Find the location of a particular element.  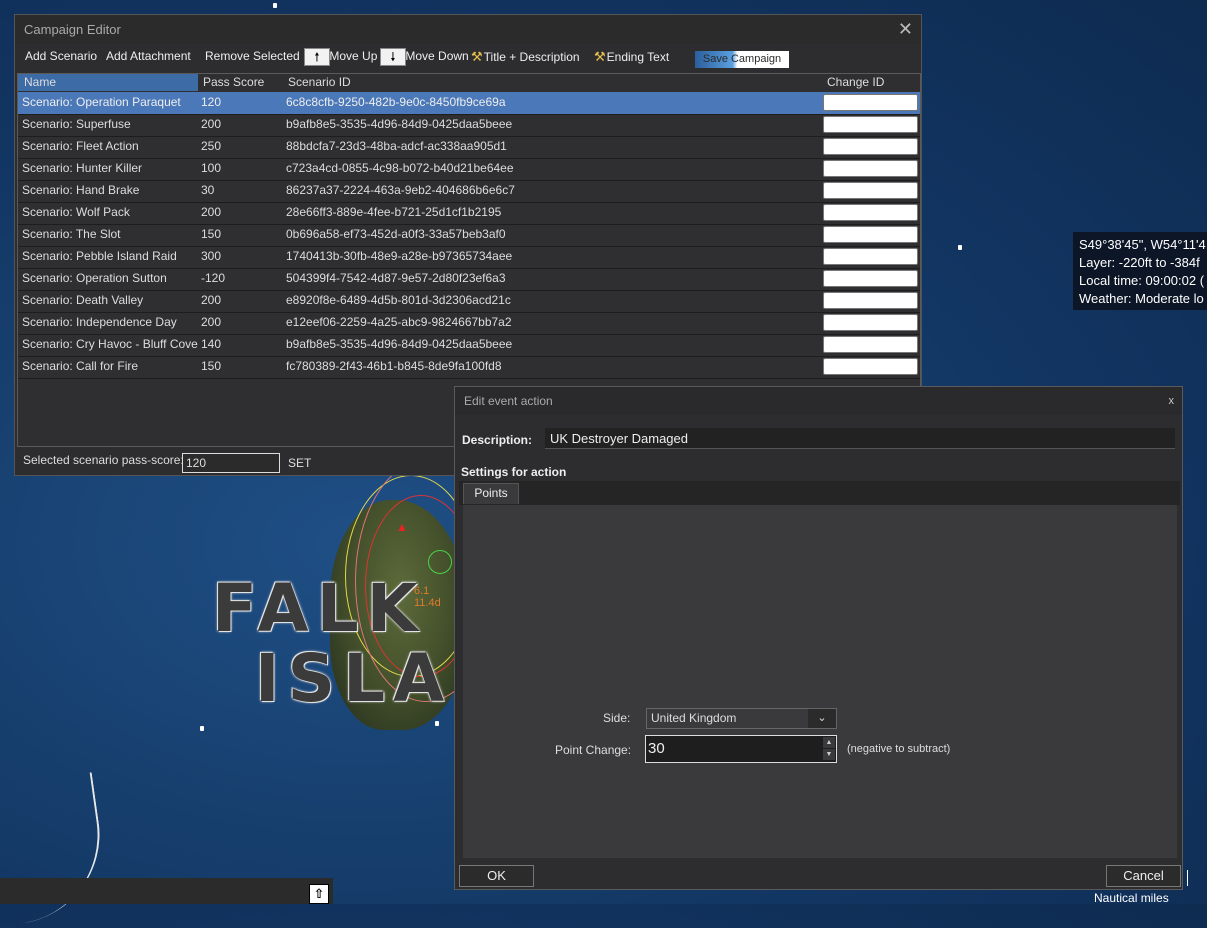

cell-name: Scenario: Hunter Killer is located at coordinates (82, 168).